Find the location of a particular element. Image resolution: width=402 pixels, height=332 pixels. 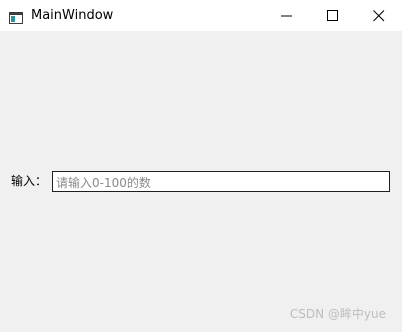

watermark-text: CSDN @眸中yue is located at coordinates (337, 314).